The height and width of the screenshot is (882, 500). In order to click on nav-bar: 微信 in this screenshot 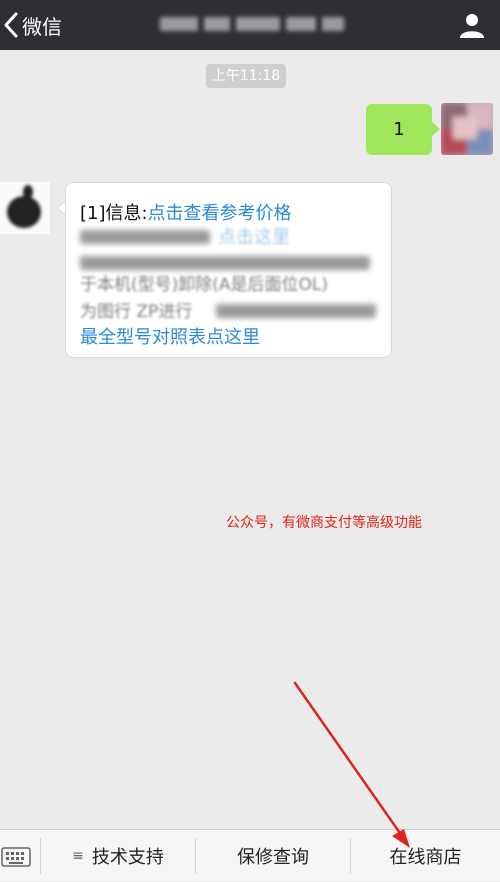, I will do `click(250, 25)`.